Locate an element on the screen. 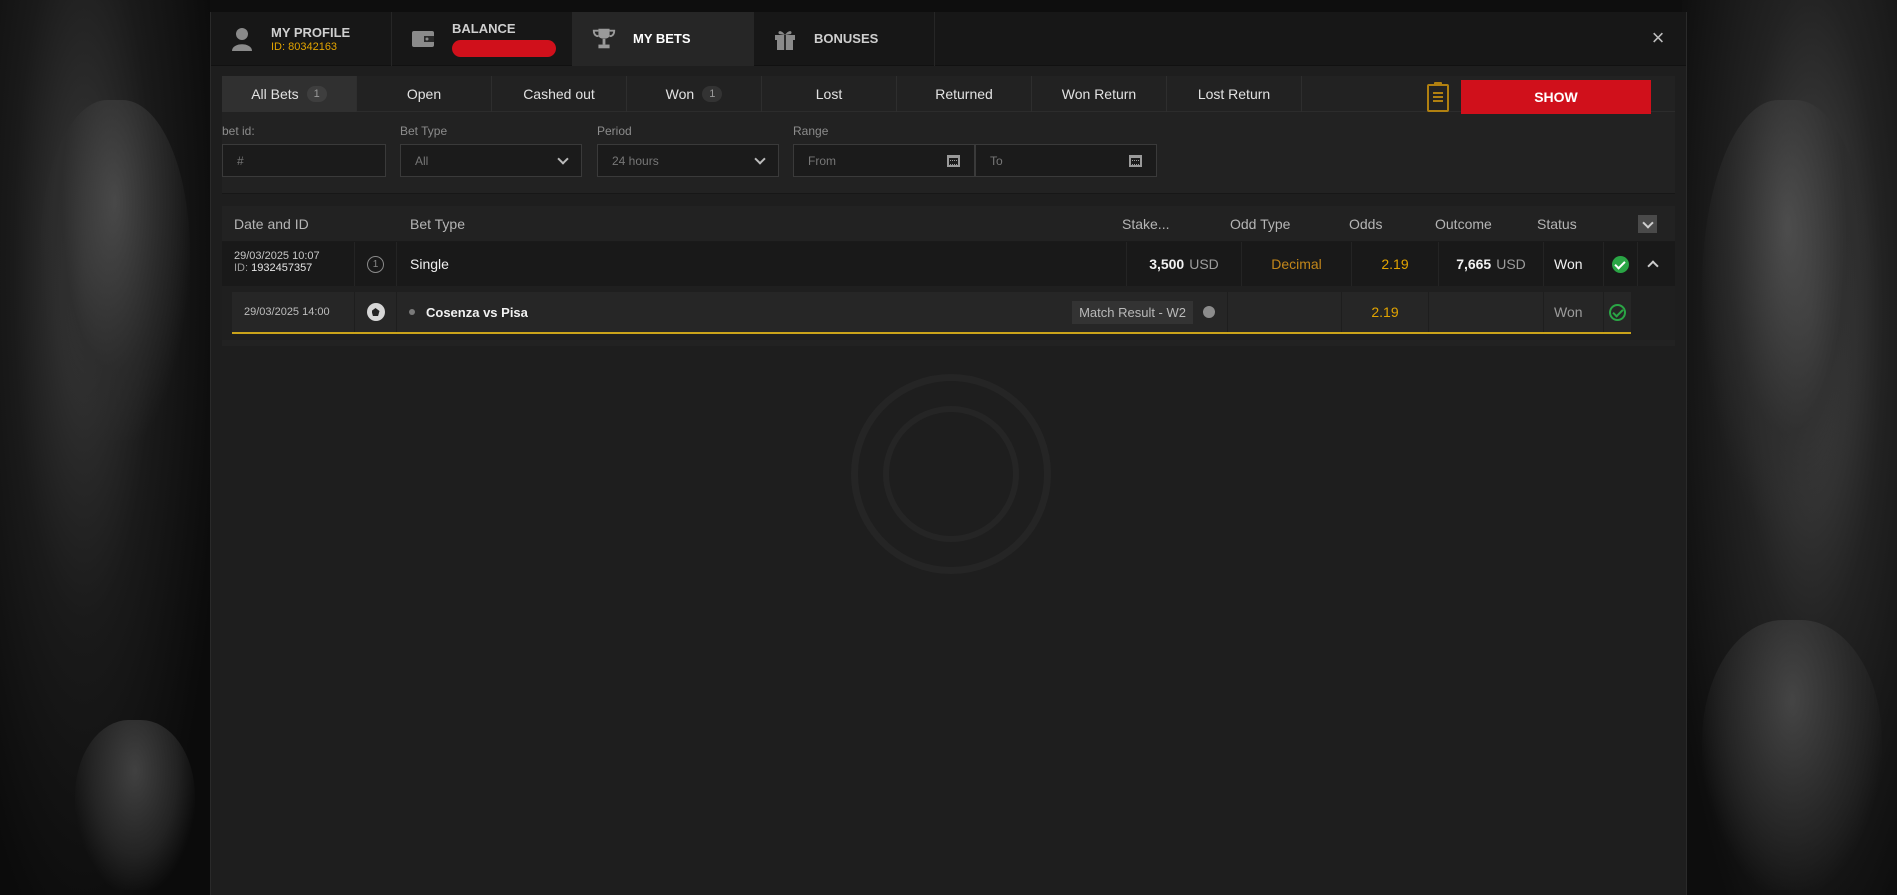  tab-won: Won 1 is located at coordinates (694, 94).